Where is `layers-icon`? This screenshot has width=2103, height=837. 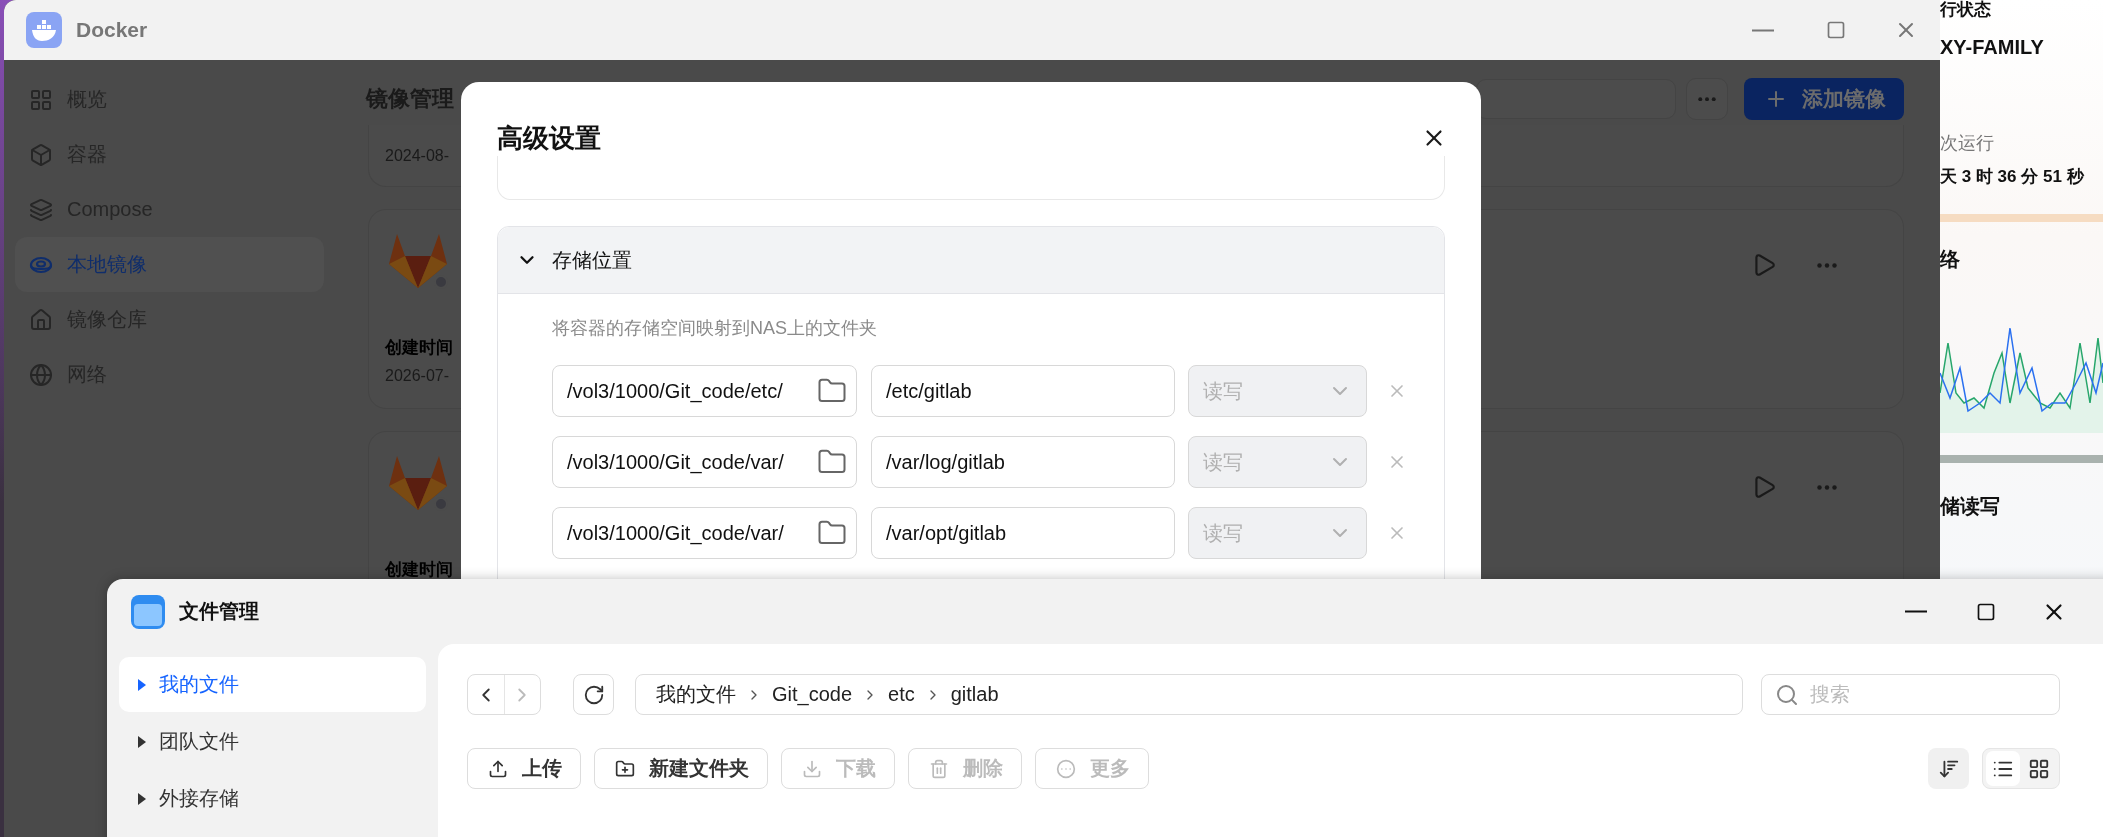
layers-icon is located at coordinates (41, 209).